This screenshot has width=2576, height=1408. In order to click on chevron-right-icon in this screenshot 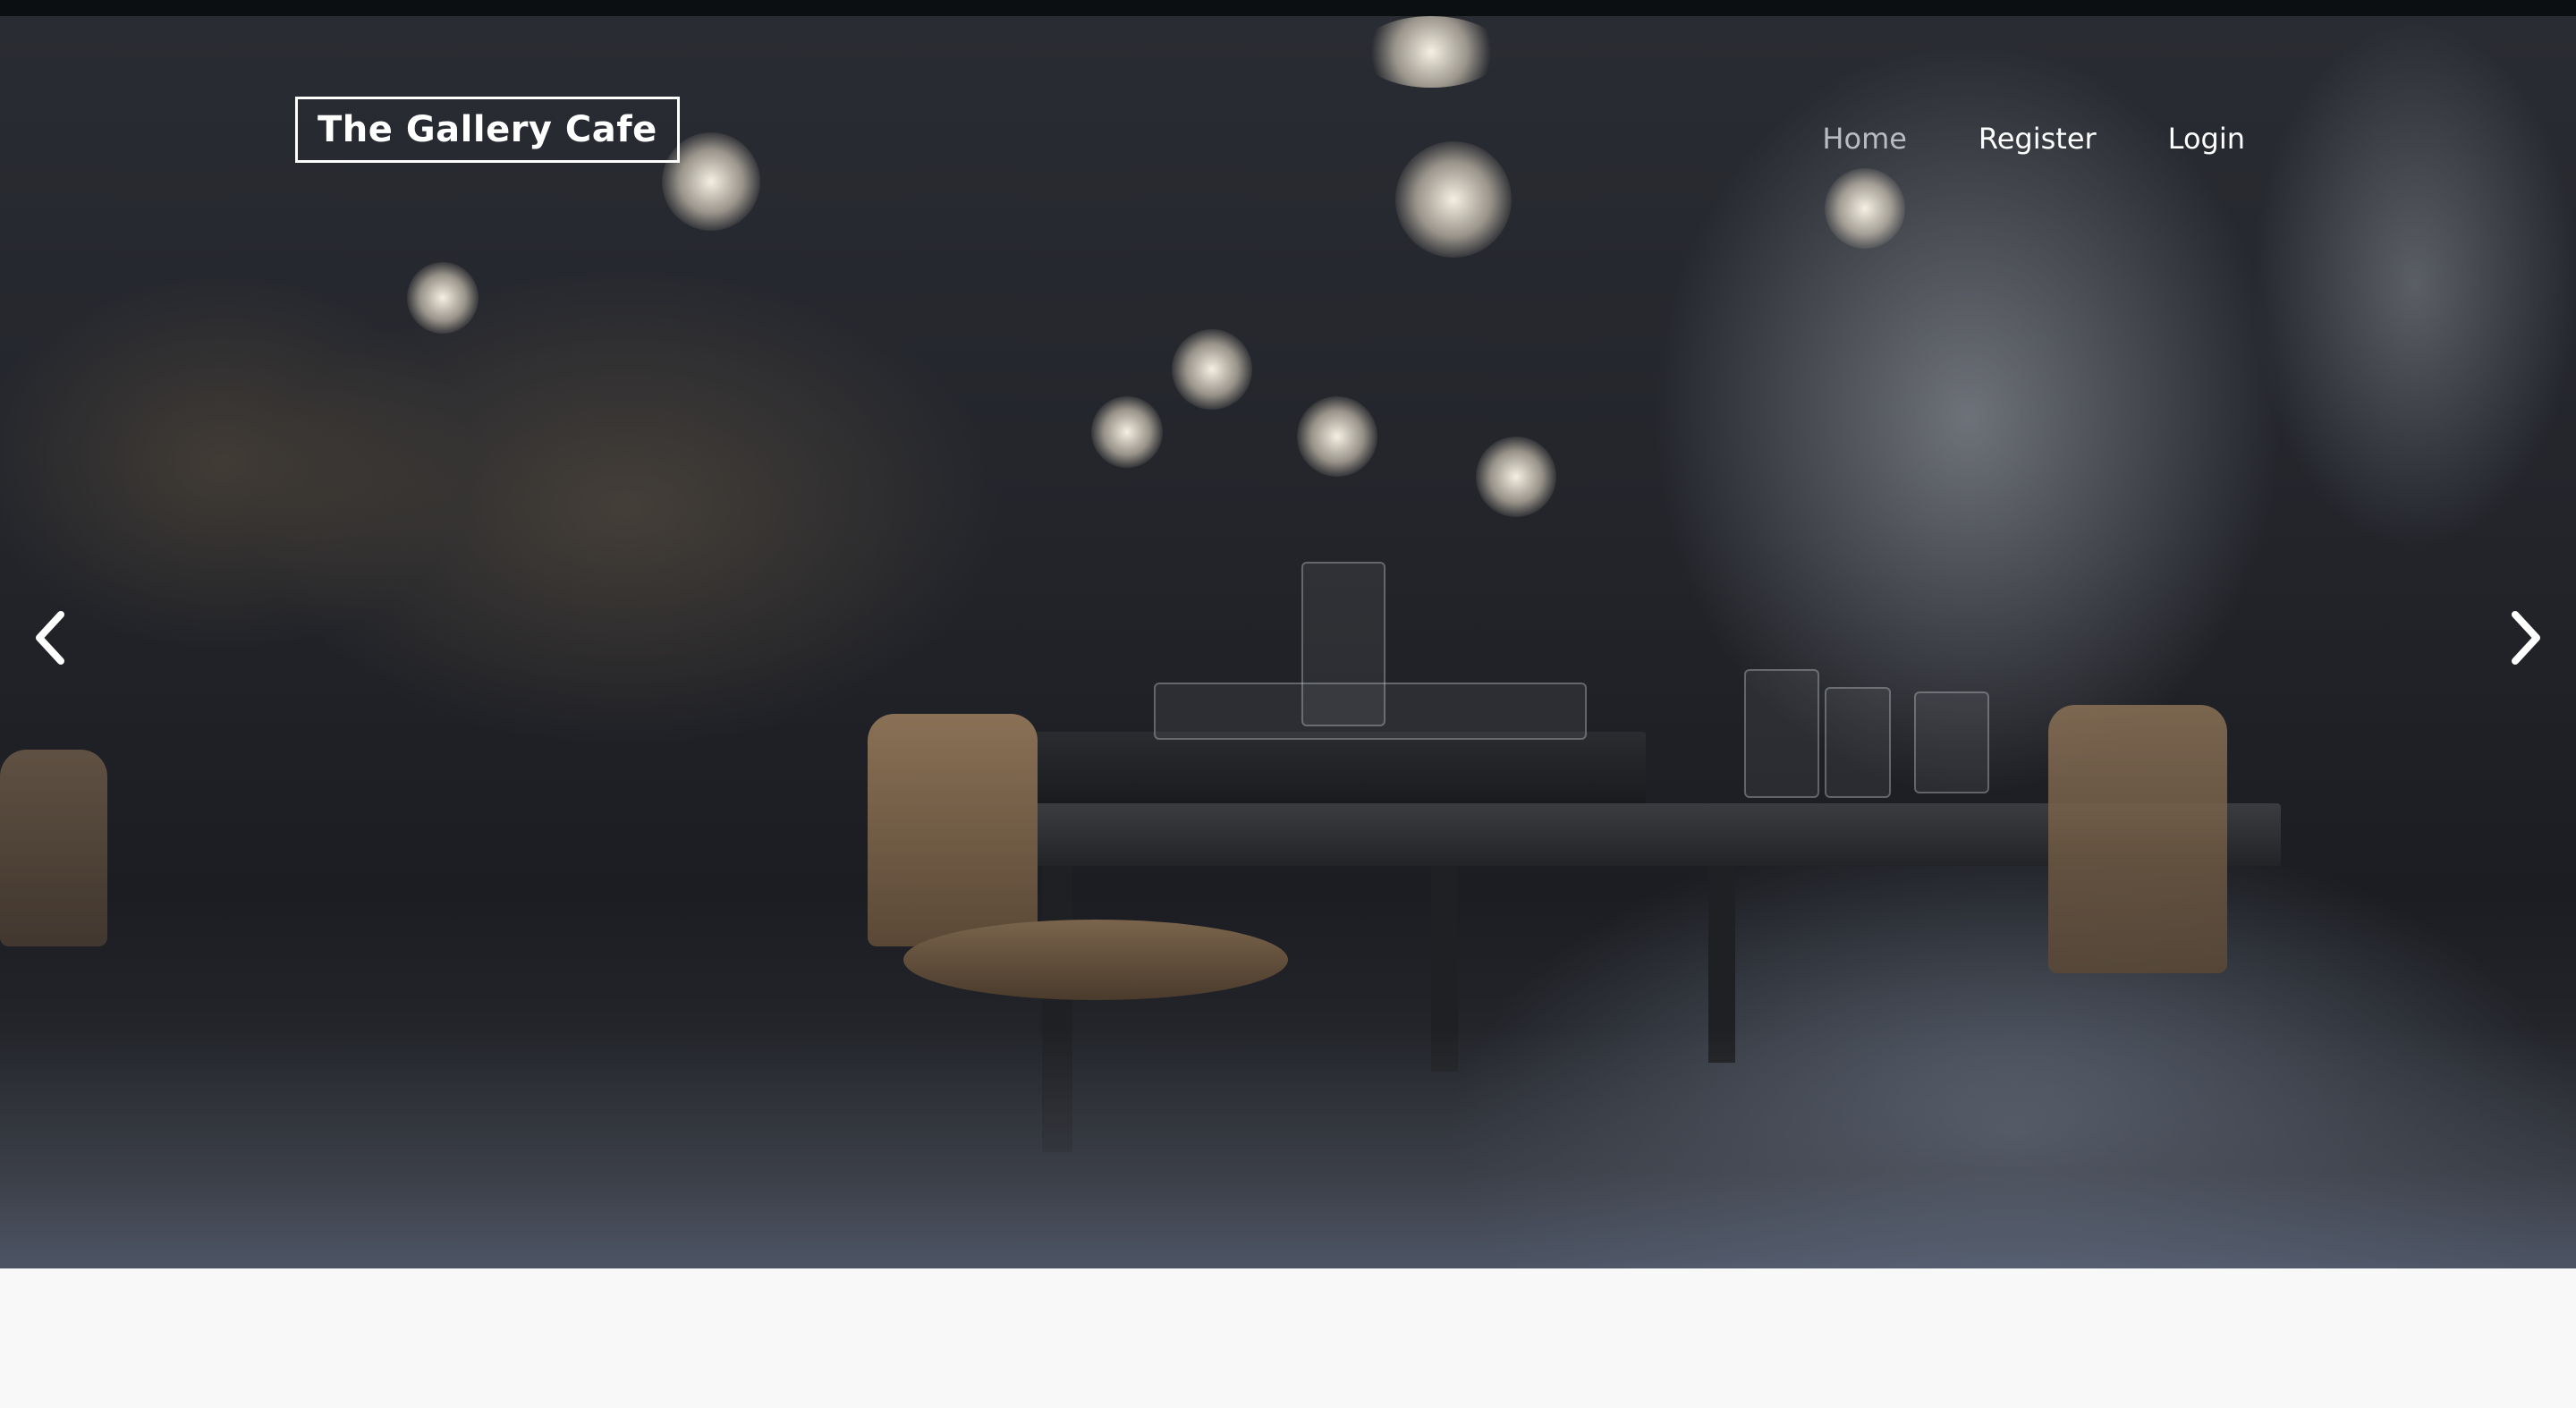, I will do `click(2526, 638)`.